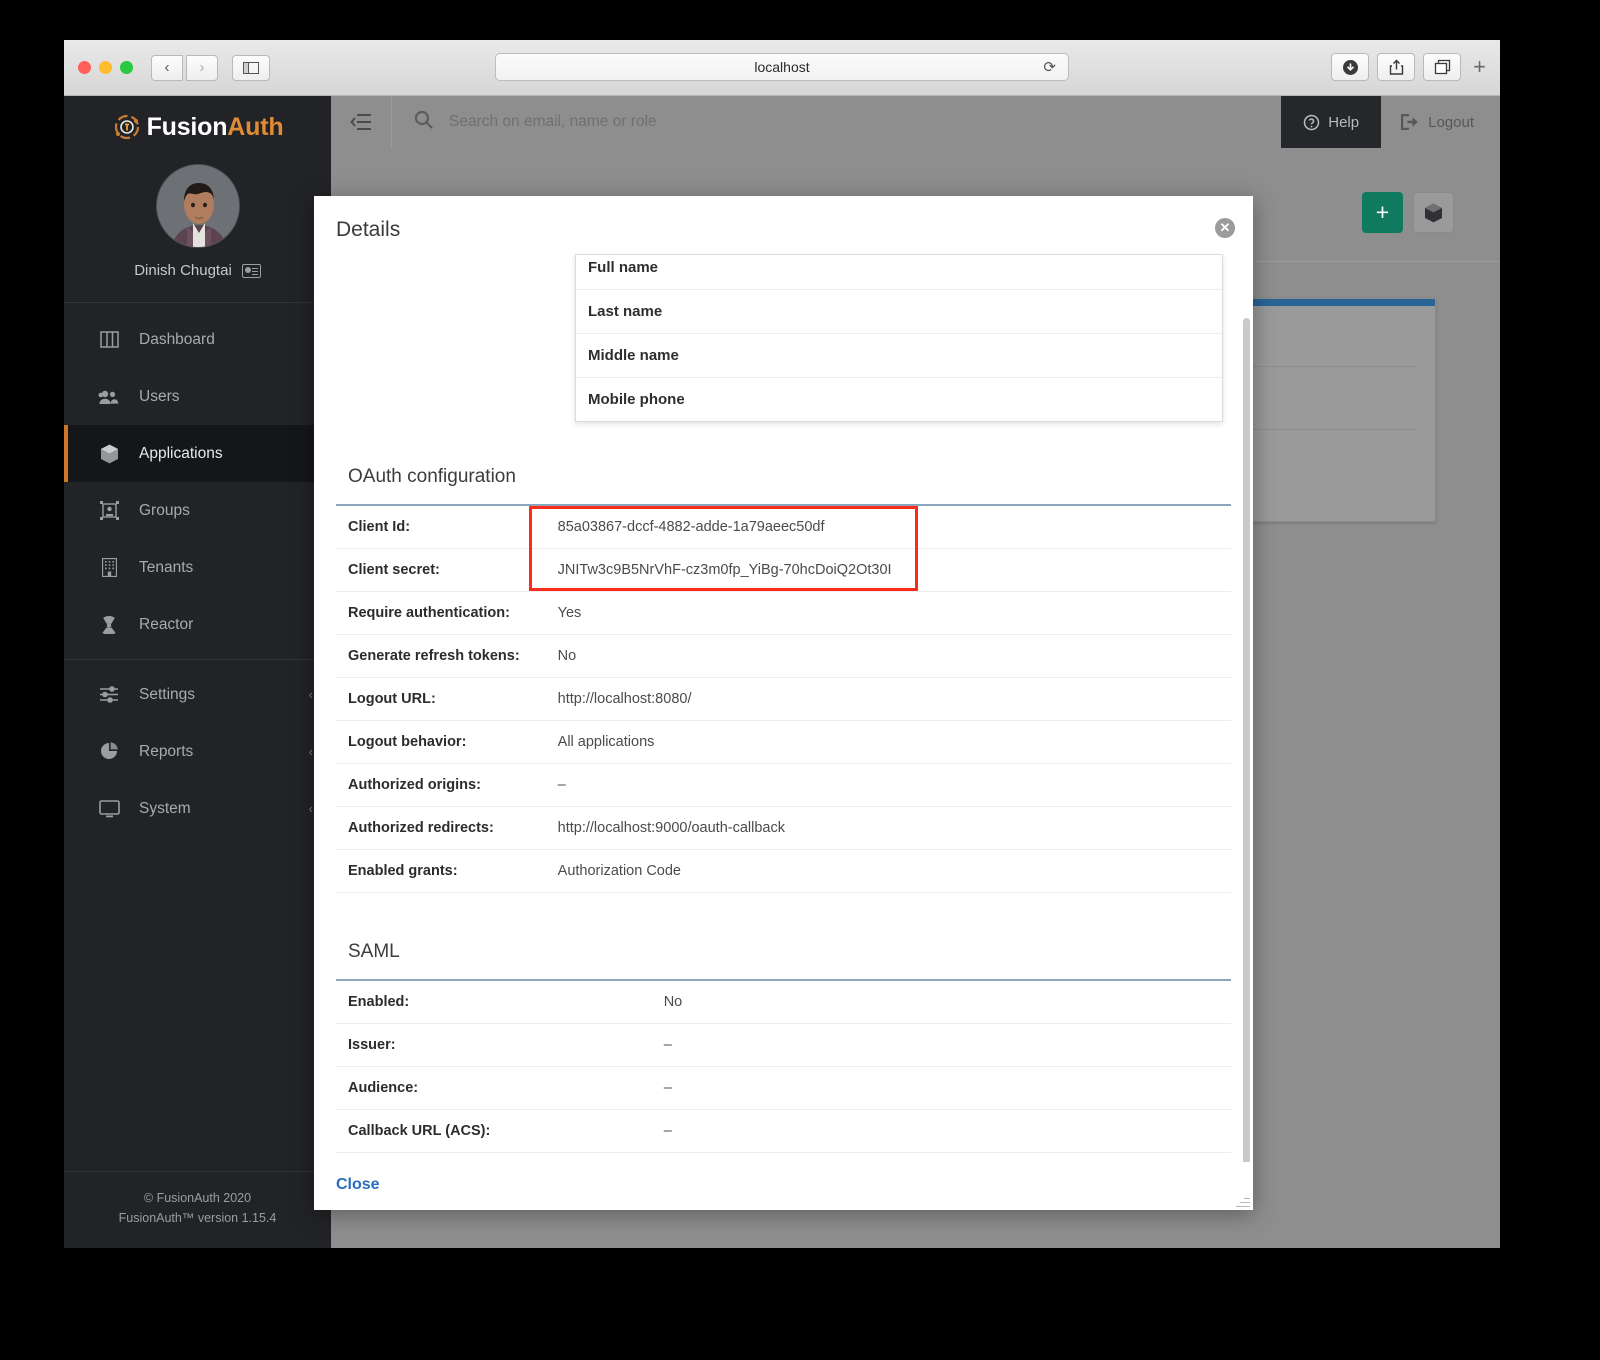 This screenshot has width=1600, height=1360. What do you see at coordinates (1433, 212) in the screenshot?
I see `bulk-action-button` at bounding box center [1433, 212].